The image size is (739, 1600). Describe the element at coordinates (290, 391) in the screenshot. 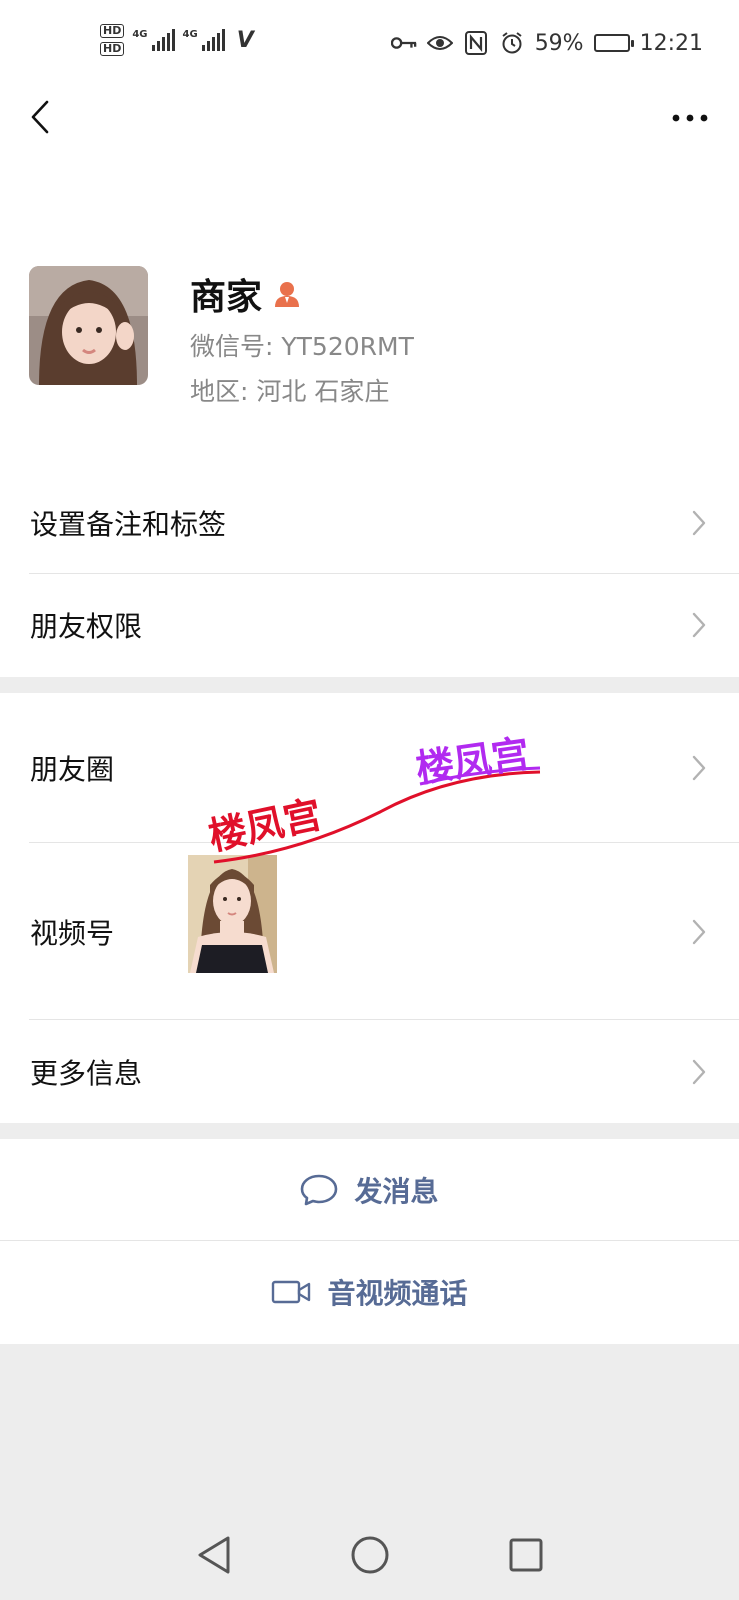

I see `region: 地区: 河北 石家庄` at that location.